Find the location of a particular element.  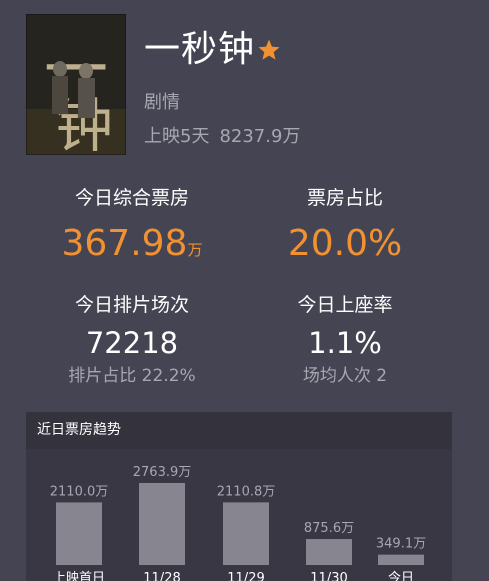

movie-title: 一秒钟 is located at coordinates (200, 49).